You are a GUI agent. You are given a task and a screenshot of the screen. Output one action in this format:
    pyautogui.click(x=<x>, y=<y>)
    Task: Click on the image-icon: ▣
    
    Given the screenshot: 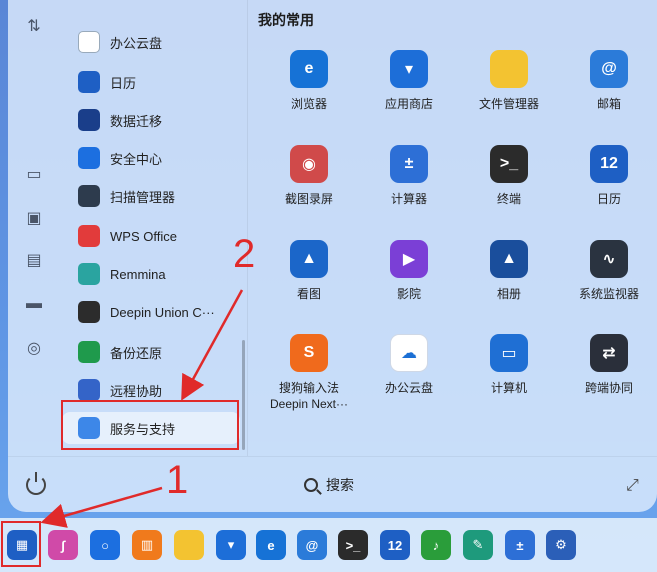 What is the action you would take?
    pyautogui.click(x=34, y=218)
    